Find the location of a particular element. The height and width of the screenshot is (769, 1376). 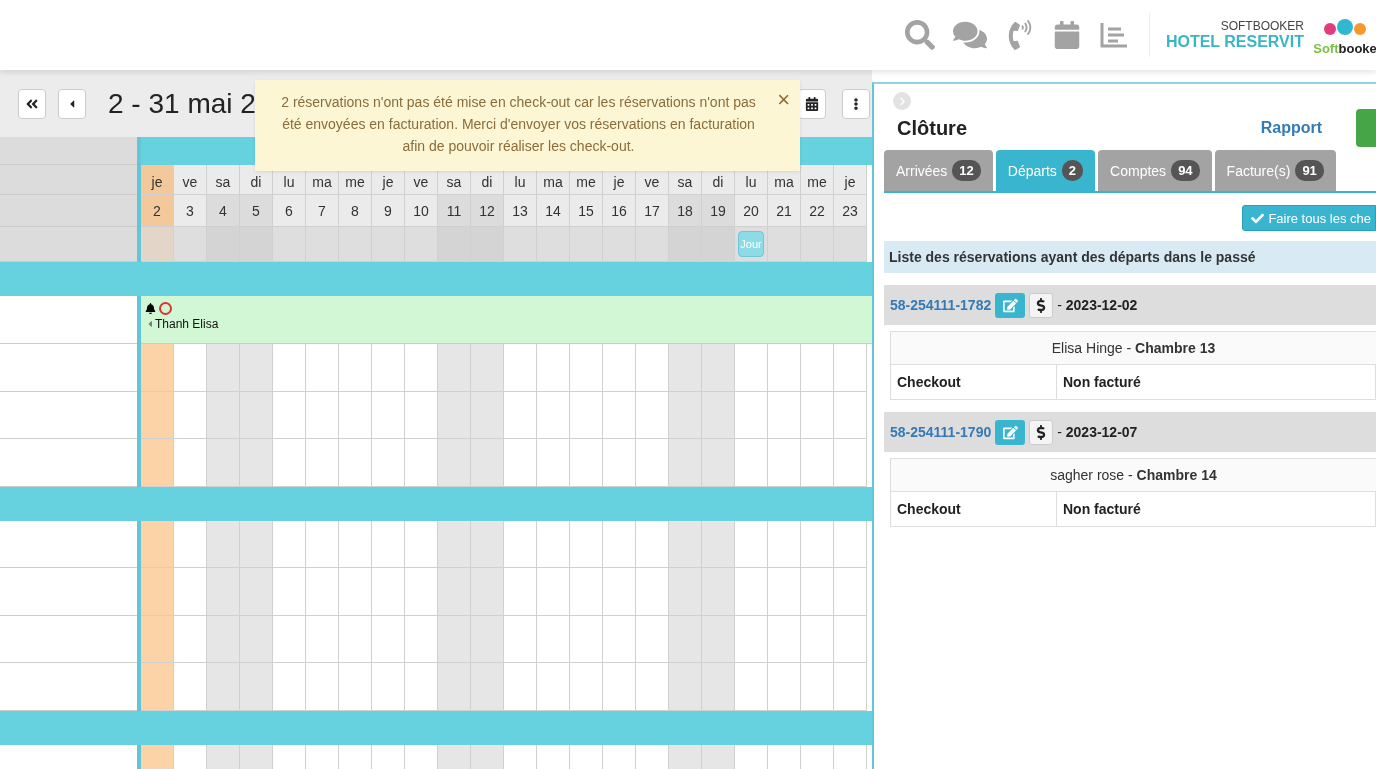

confirm-button is located at coordinates (1366, 128).